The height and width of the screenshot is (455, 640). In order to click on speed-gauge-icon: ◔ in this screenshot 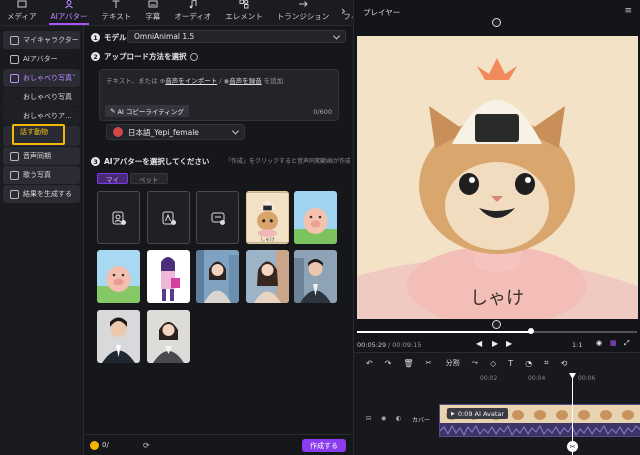, I will do `click(528, 363)`.